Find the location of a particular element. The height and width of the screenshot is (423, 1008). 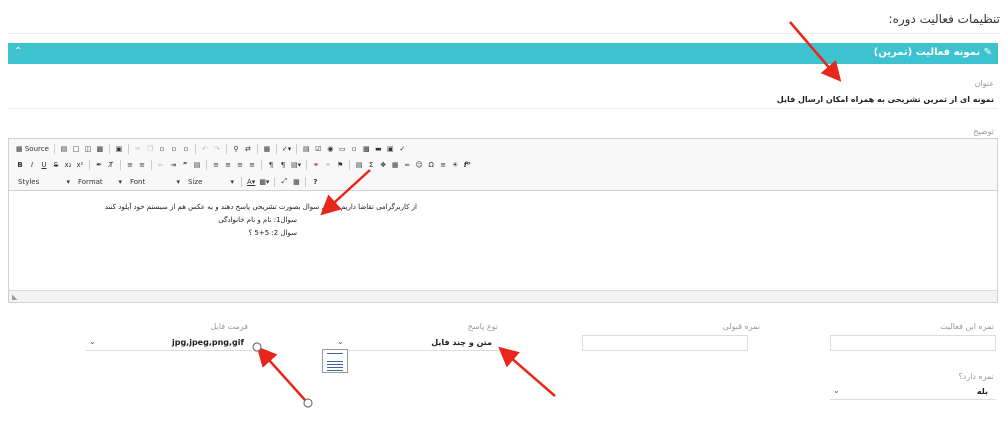

text-color-icon: A▾ is located at coordinates (251, 181).